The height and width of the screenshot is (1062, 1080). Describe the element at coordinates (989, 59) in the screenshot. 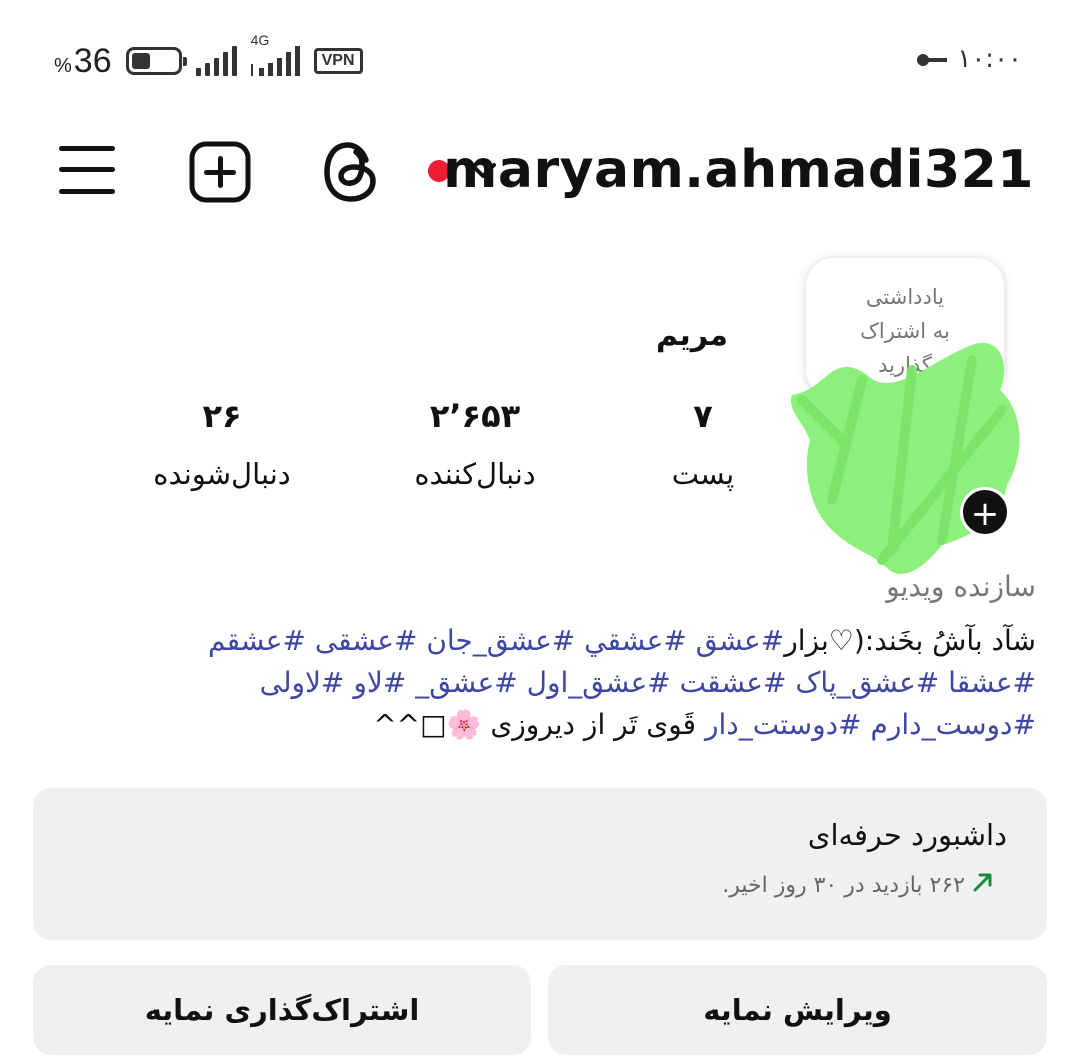

I see `clock: ۱۰:۰۰` at that location.